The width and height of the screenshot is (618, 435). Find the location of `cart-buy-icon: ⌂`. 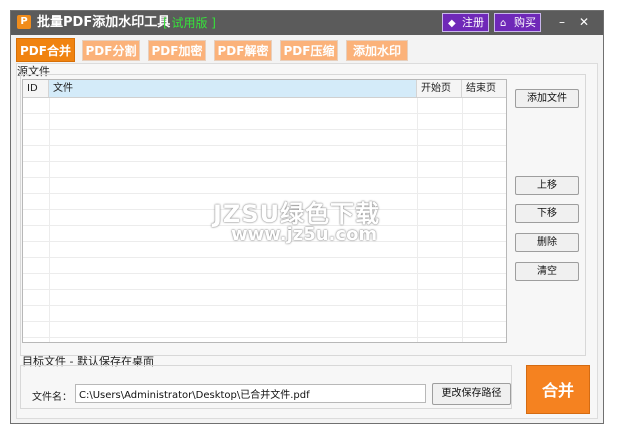

cart-buy-icon: ⌂ is located at coordinates (503, 23).